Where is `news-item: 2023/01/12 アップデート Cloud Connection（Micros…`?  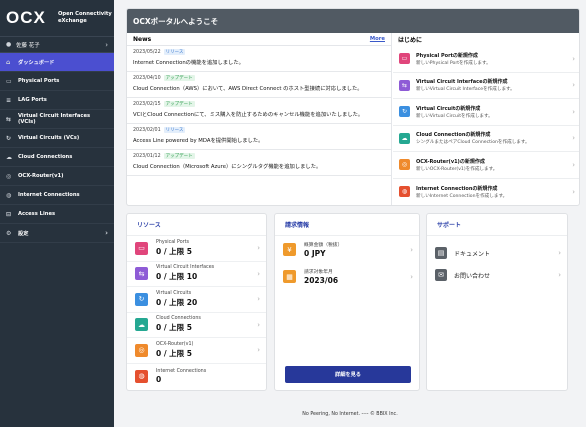 news-item: 2023/01/12 アップデート Cloud Connection（Micros… is located at coordinates (259, 163).